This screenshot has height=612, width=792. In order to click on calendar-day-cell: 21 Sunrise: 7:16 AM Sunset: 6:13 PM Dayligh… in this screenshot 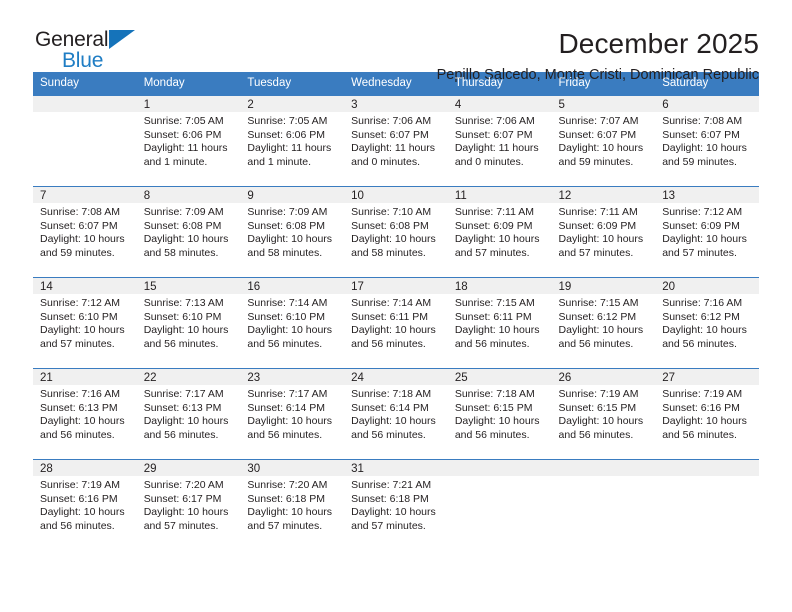, I will do `click(85, 414)`.